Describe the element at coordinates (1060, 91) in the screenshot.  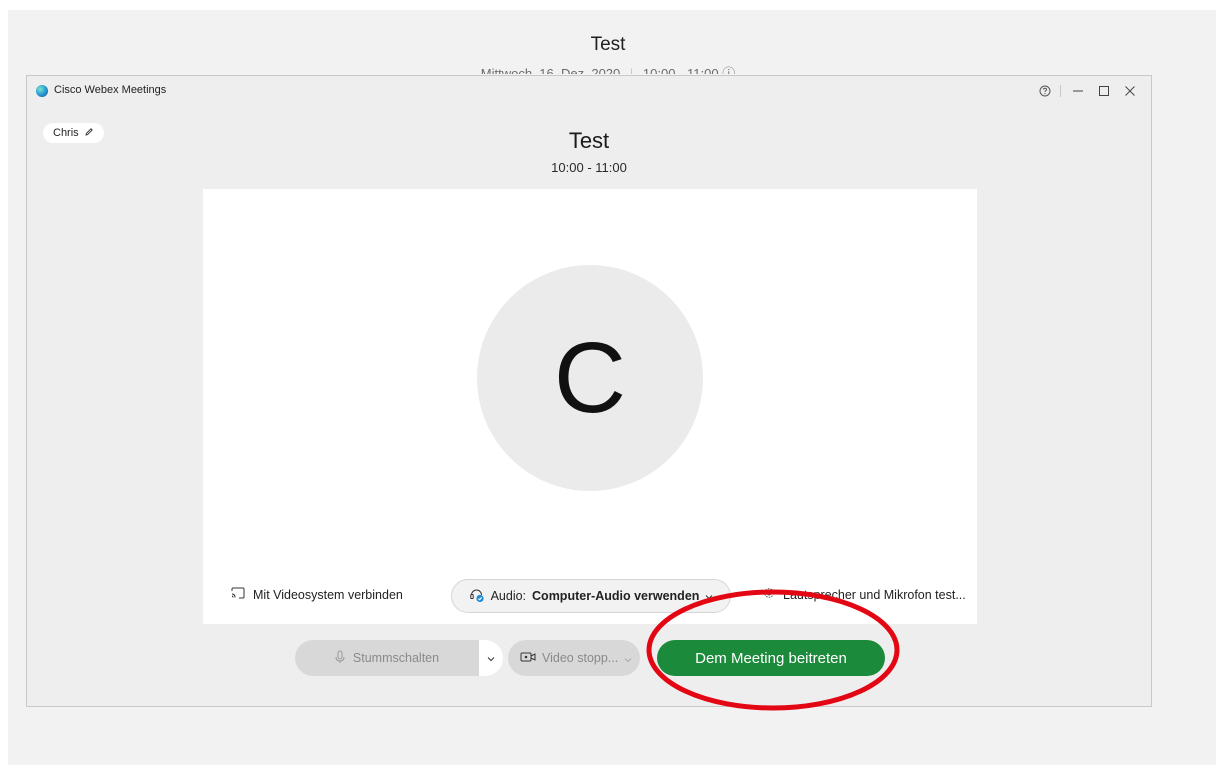
I see `divider` at that location.